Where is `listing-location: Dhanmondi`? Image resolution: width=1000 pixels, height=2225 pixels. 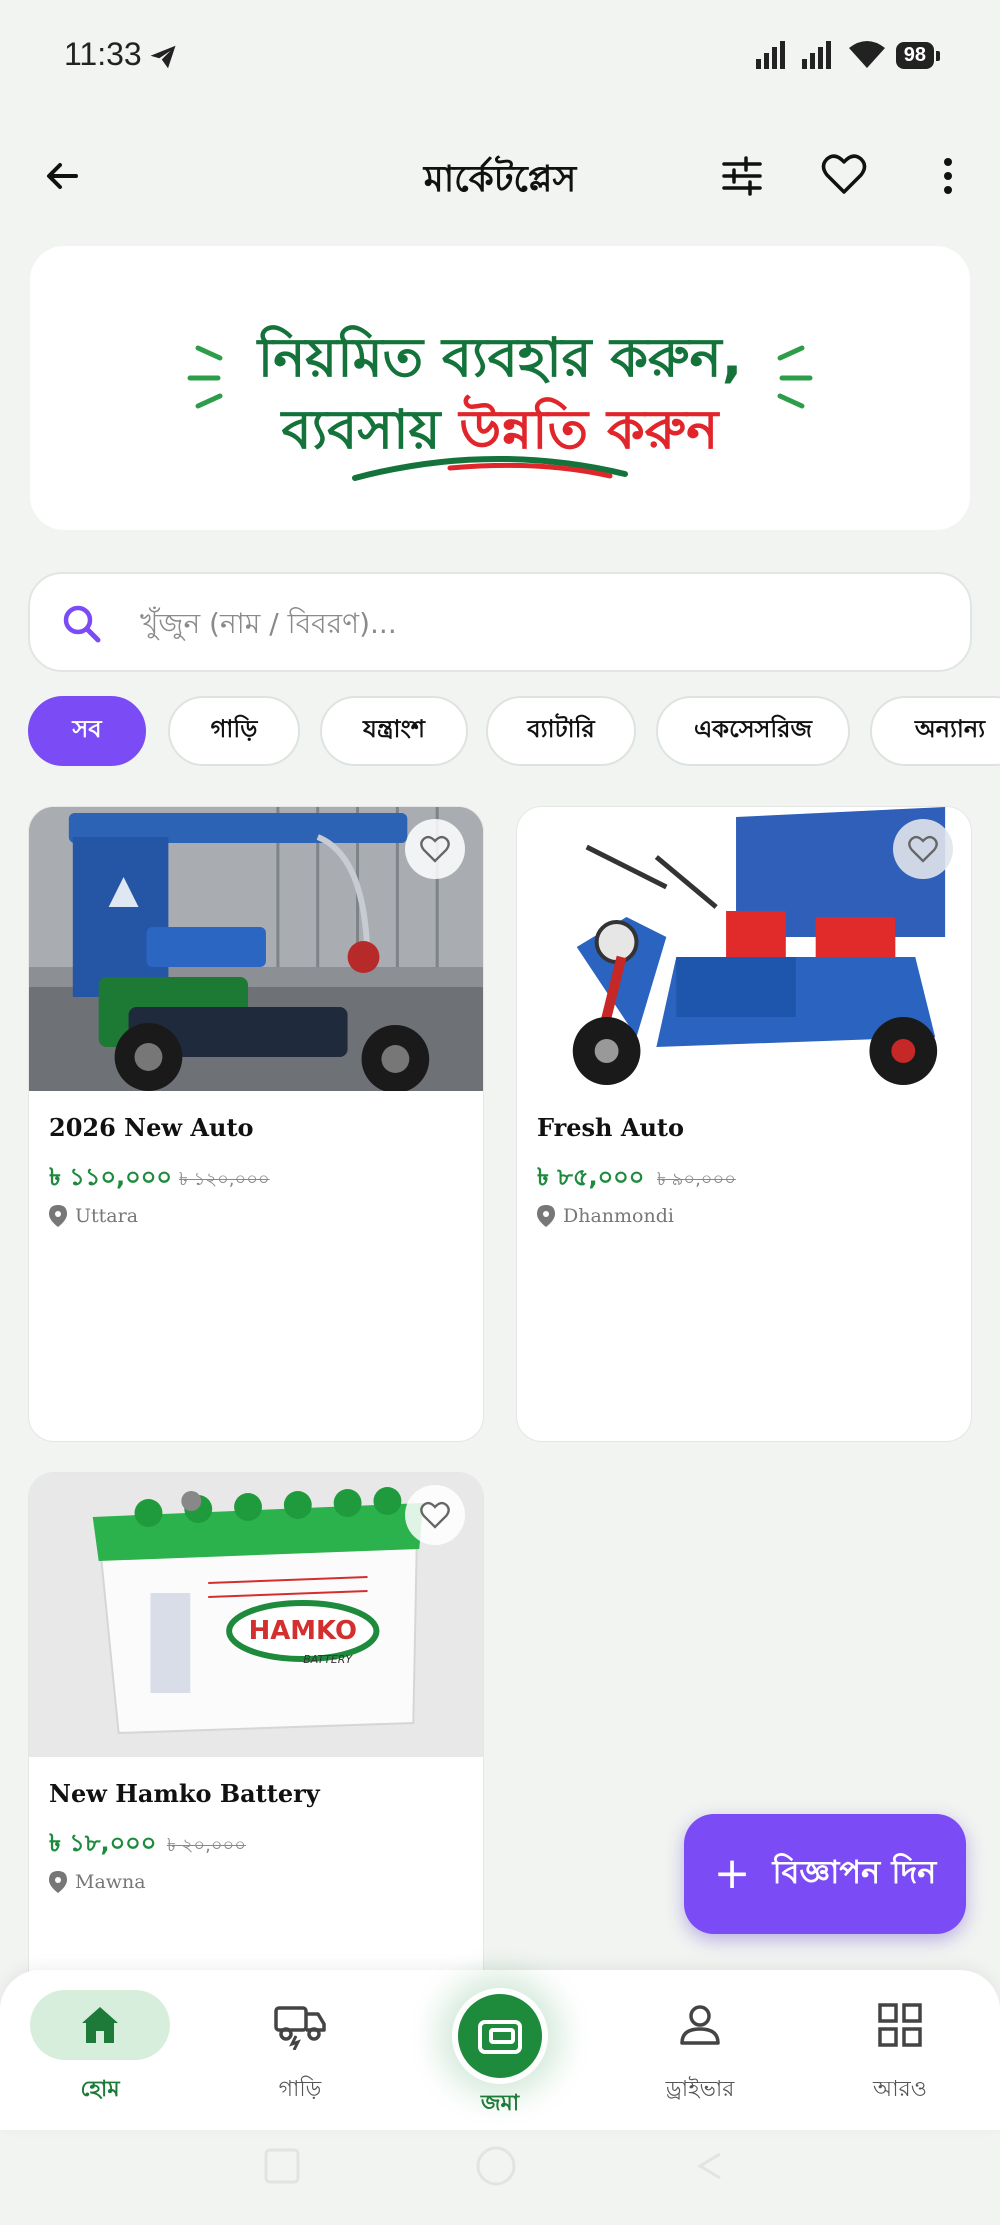
listing-location: Dhanmondi is located at coordinates (605, 1216).